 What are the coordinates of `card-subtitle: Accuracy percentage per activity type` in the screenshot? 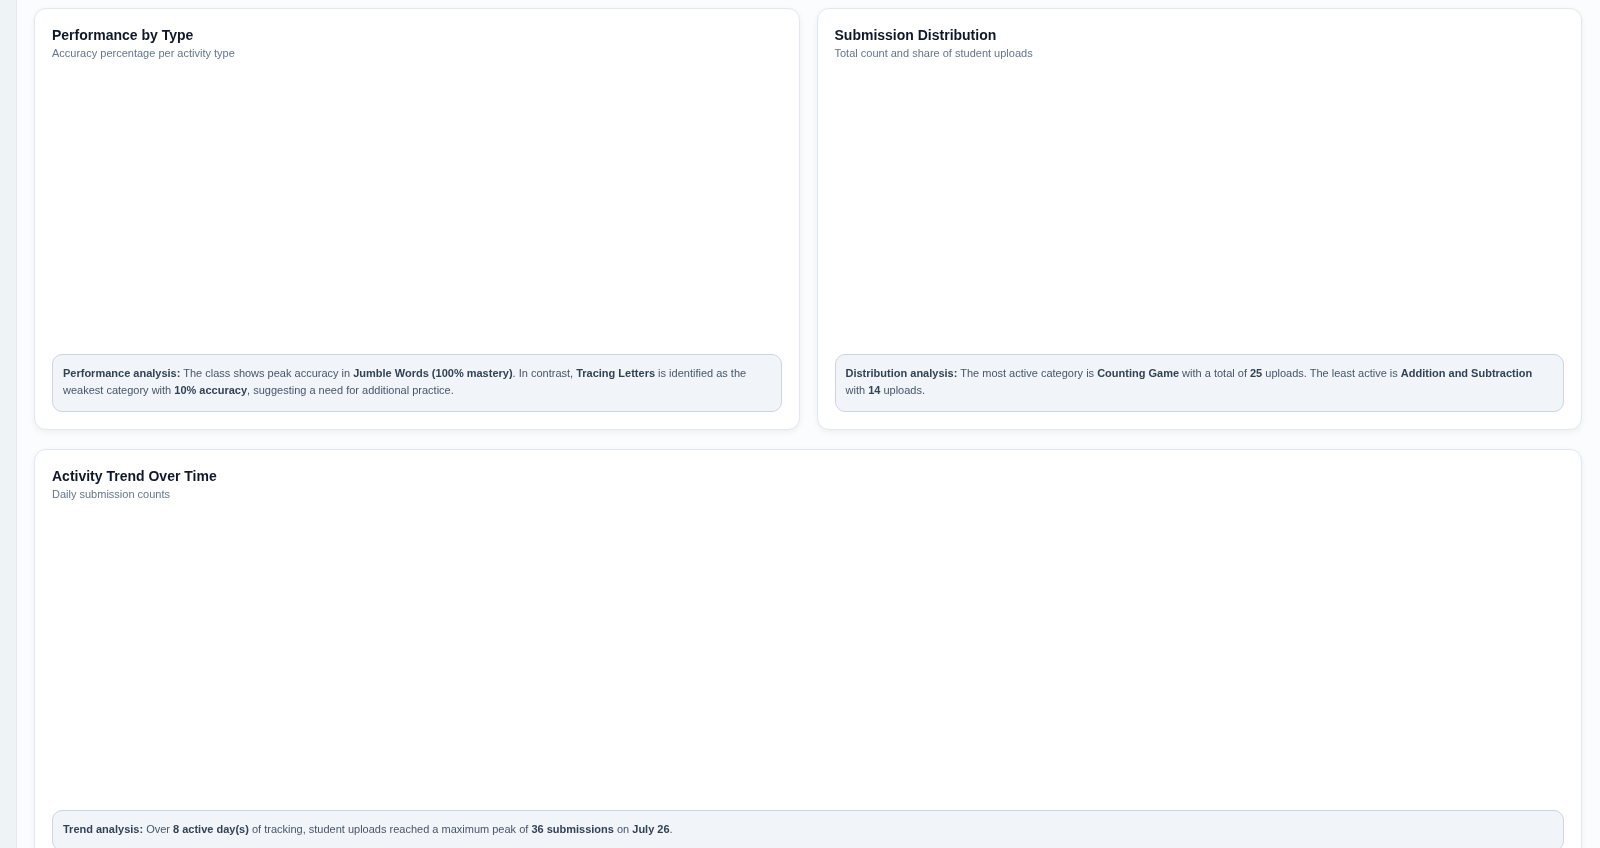 It's located at (144, 53).